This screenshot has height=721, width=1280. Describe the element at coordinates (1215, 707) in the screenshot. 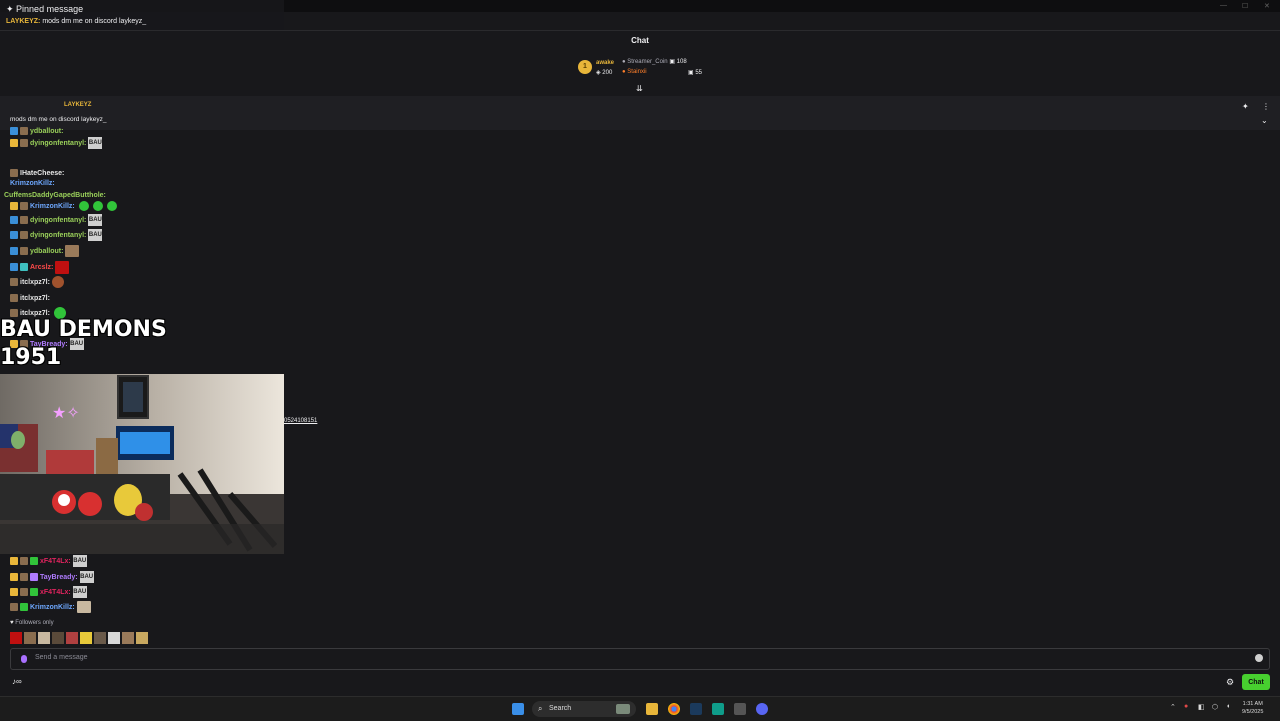

I see `tray-icon: ⬡` at that location.